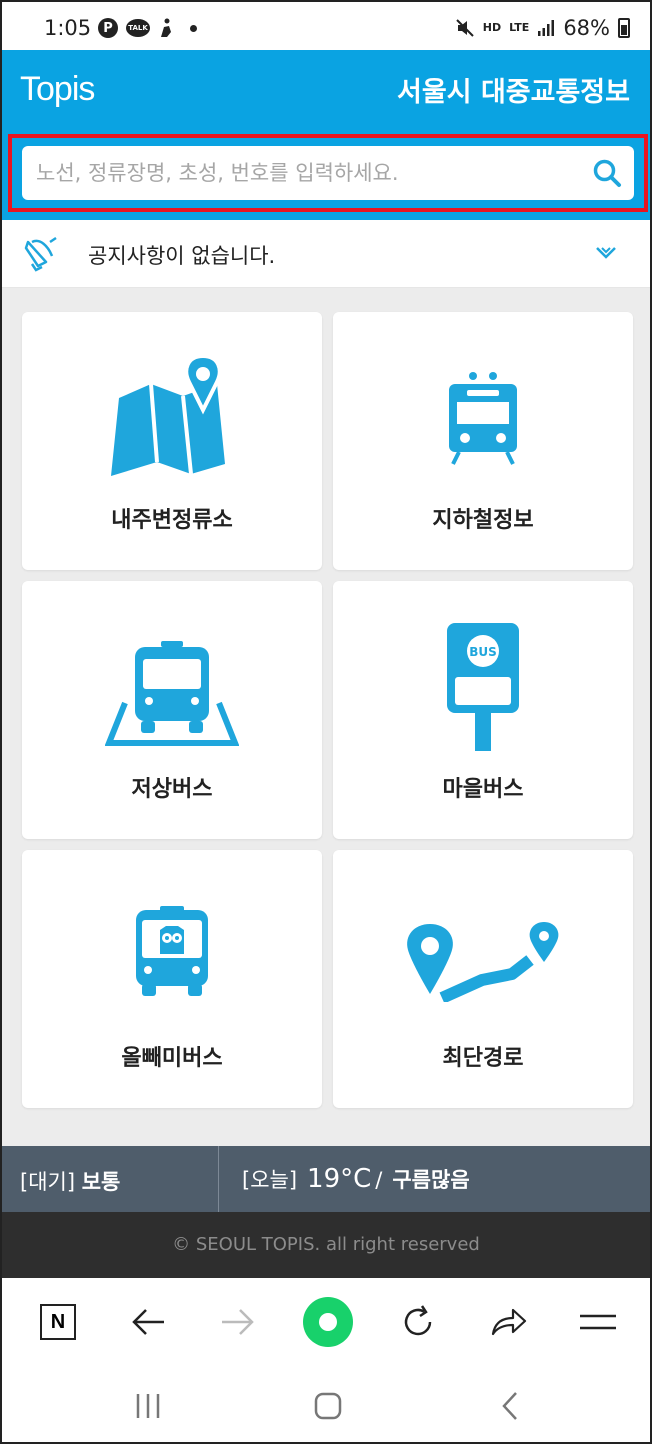 This screenshot has height=1444, width=652. What do you see at coordinates (431, 1180) in the screenshot?
I see `weather-condition: 구름많음` at bounding box center [431, 1180].